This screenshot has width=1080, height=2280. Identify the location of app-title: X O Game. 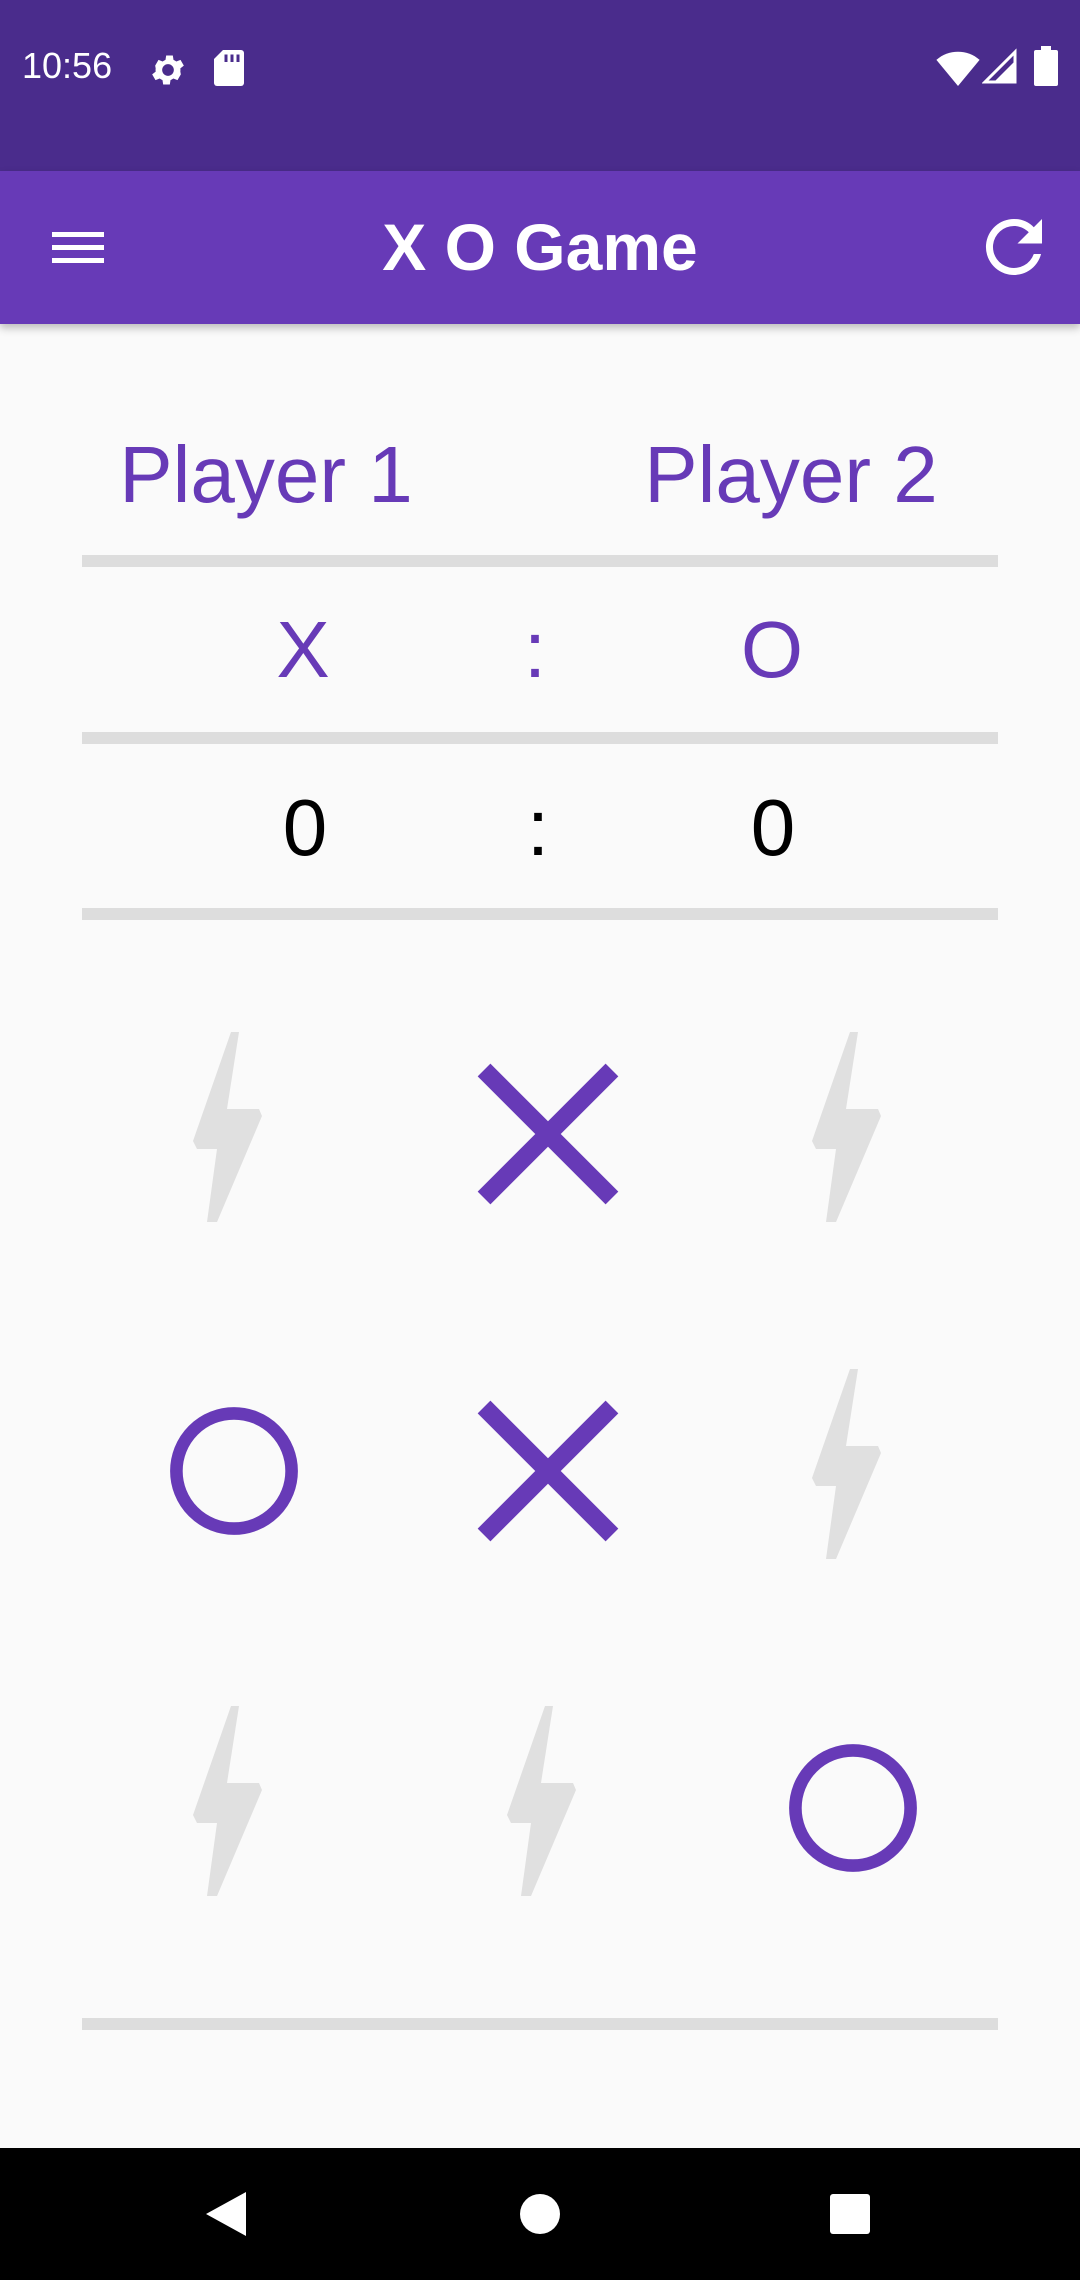
(540, 247).